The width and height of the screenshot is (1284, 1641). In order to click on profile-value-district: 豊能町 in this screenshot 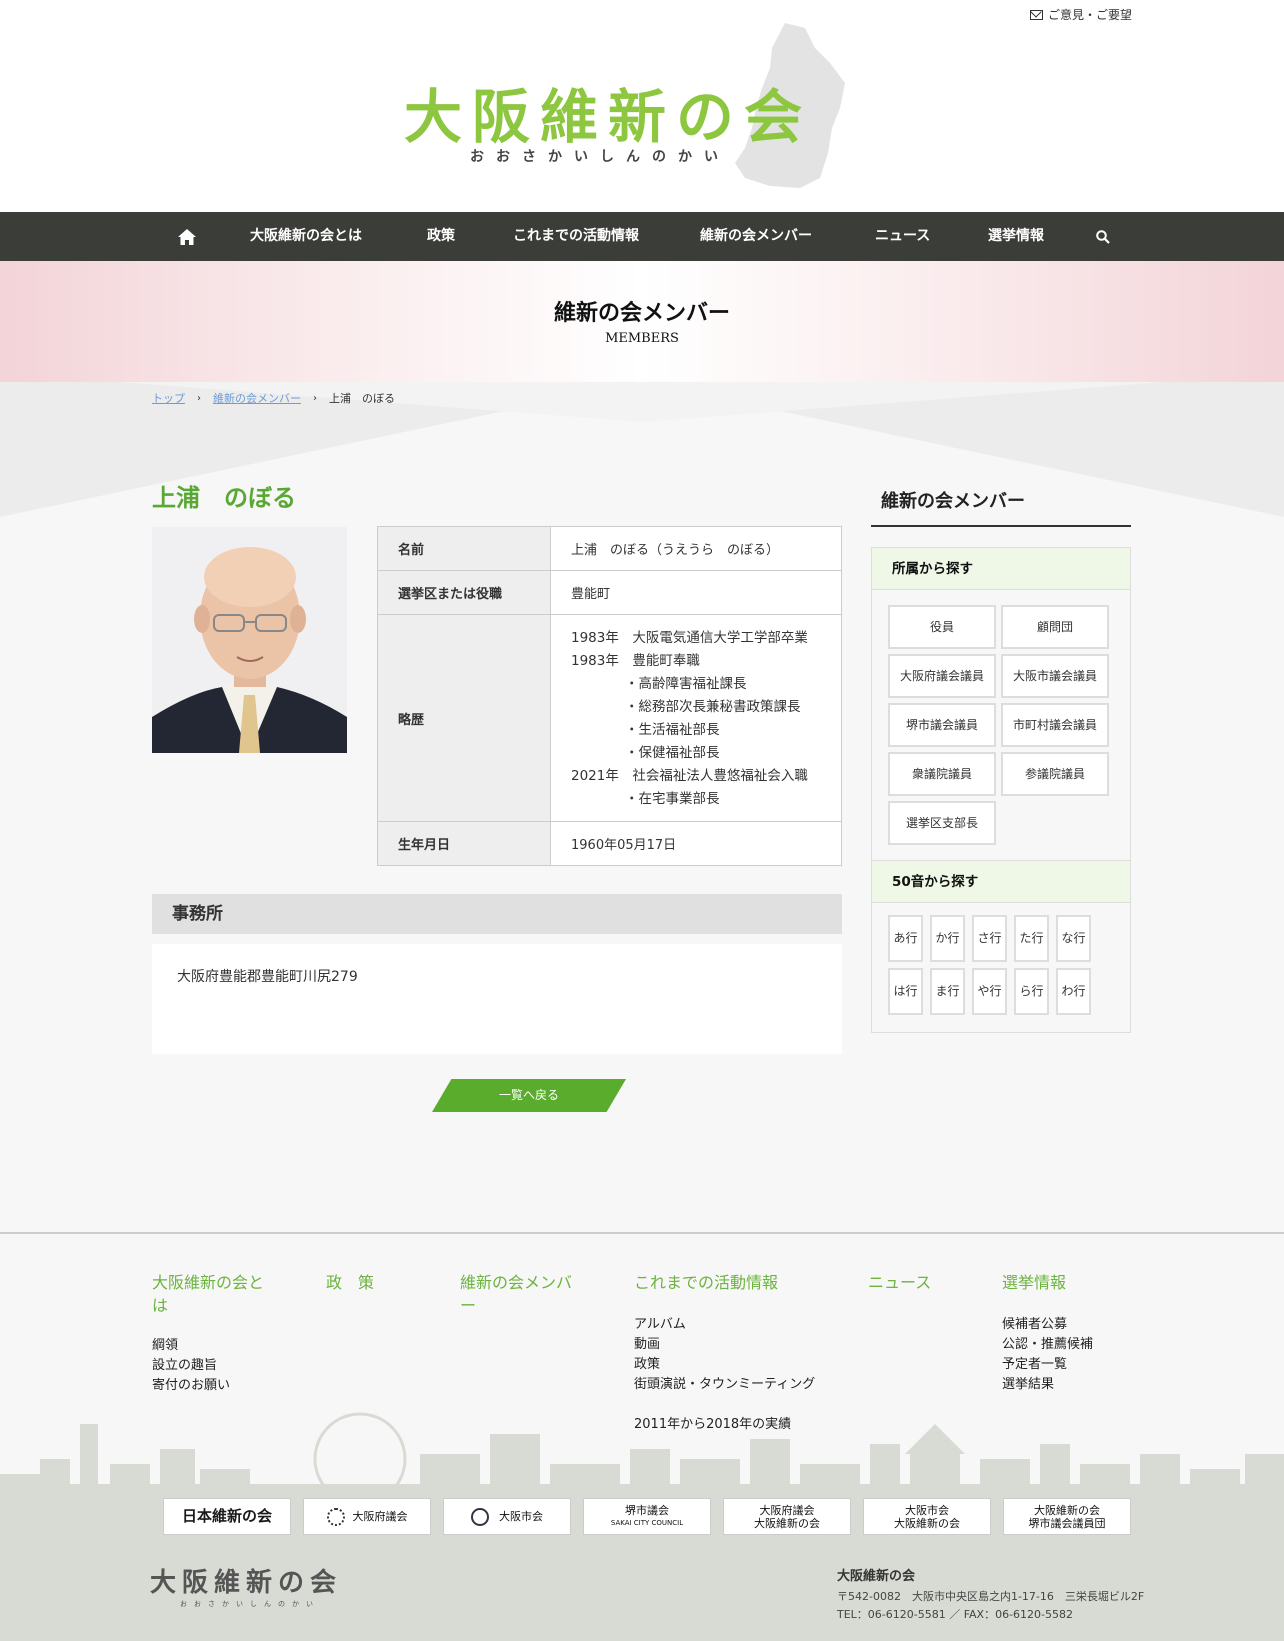, I will do `click(696, 592)`.